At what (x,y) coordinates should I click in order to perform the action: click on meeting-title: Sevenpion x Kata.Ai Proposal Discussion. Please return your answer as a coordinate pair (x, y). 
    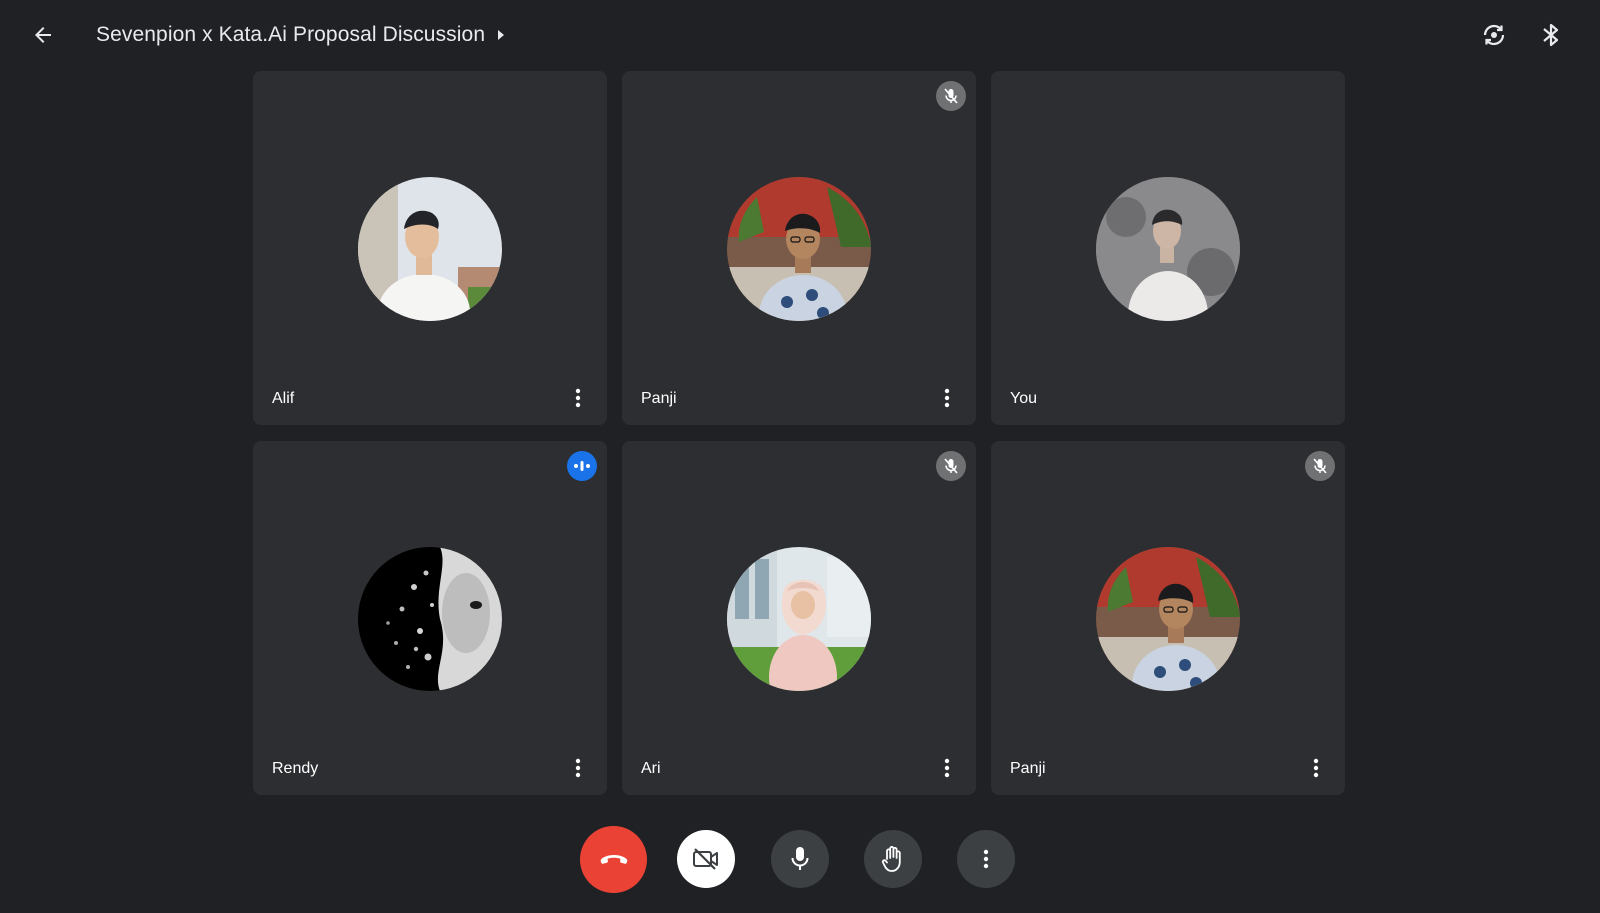
    Looking at the image, I should click on (291, 34).